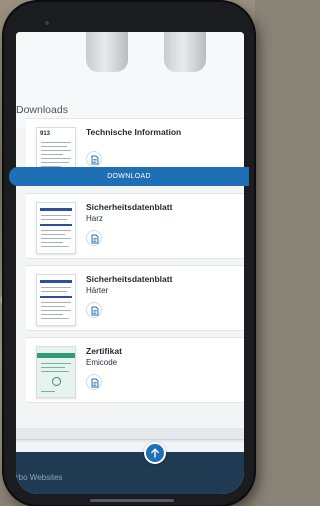 The image size is (320, 506). What do you see at coordinates (104, 351) in the screenshot?
I see `card-title: Zertifikat` at bounding box center [104, 351].